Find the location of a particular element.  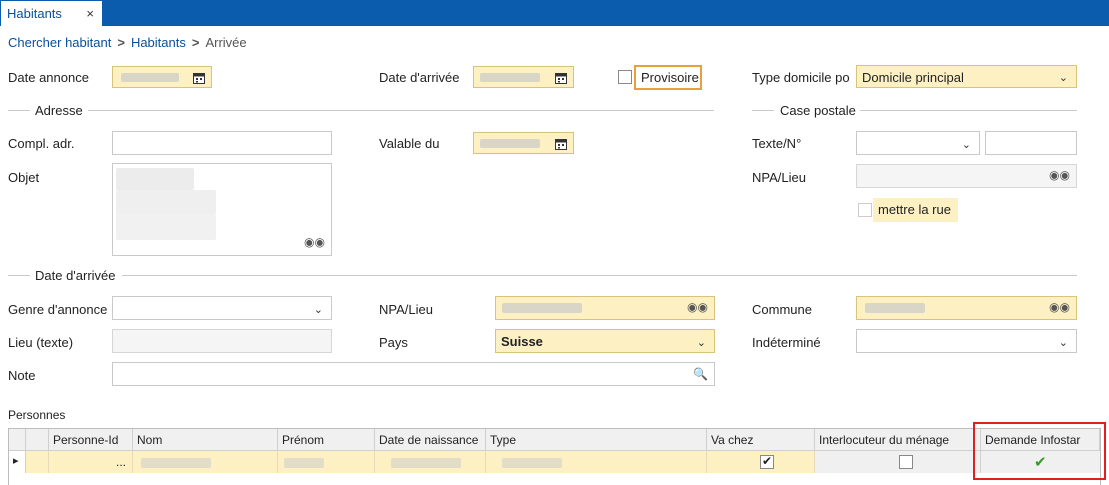

pays-label: Pays is located at coordinates (393, 342).